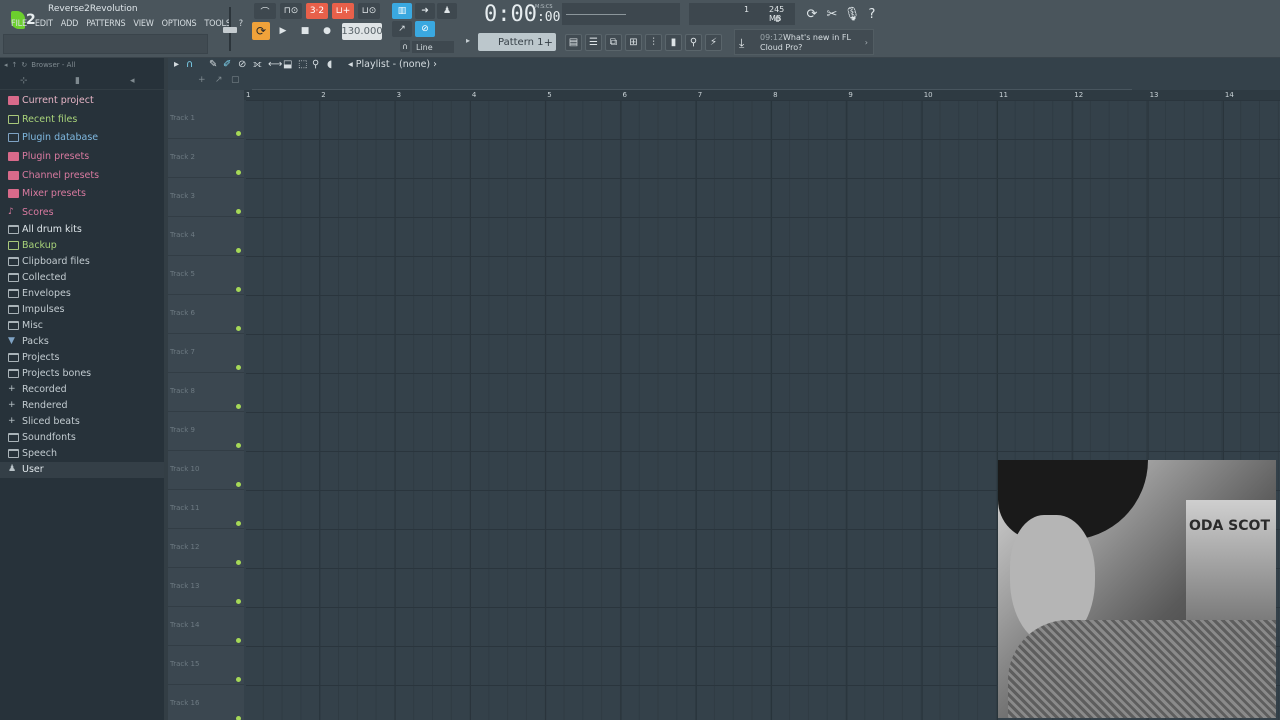 The width and height of the screenshot is (1280, 720). What do you see at coordinates (287, 64) in the screenshot?
I see `slice-tool-icon: ⬓` at bounding box center [287, 64].